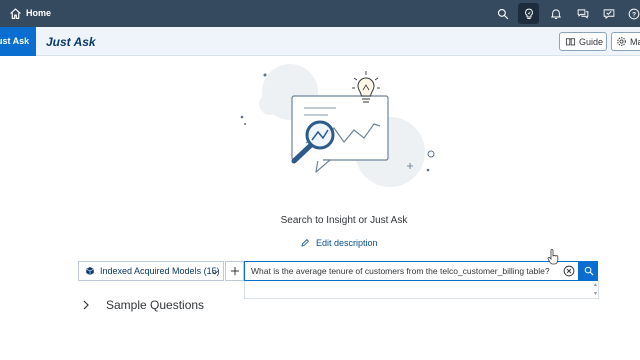 This screenshot has width=640, height=360. I want to click on just-ask-button, so click(528, 13).